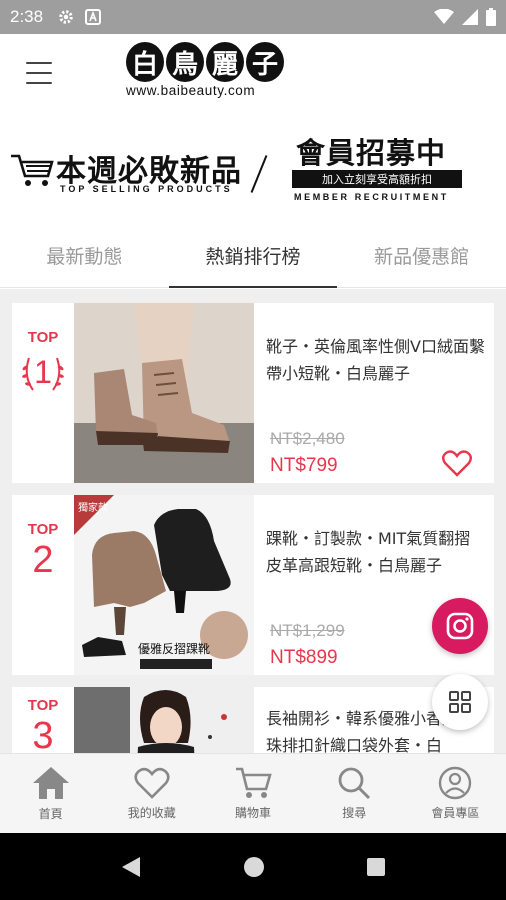  I want to click on shopping-cart-icon, so click(32, 170).